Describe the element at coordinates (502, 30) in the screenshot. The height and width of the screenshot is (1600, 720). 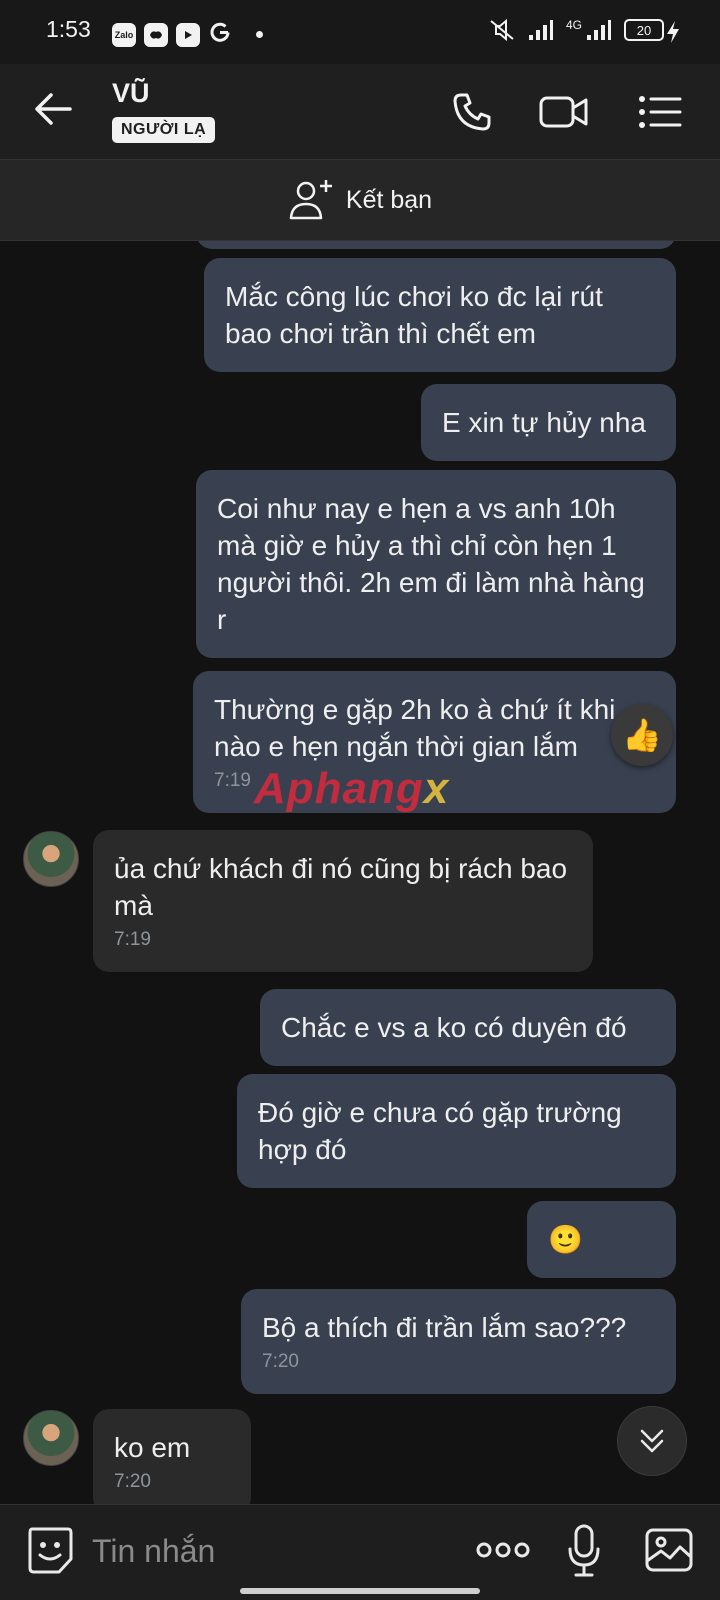
I see `mute-icon` at that location.